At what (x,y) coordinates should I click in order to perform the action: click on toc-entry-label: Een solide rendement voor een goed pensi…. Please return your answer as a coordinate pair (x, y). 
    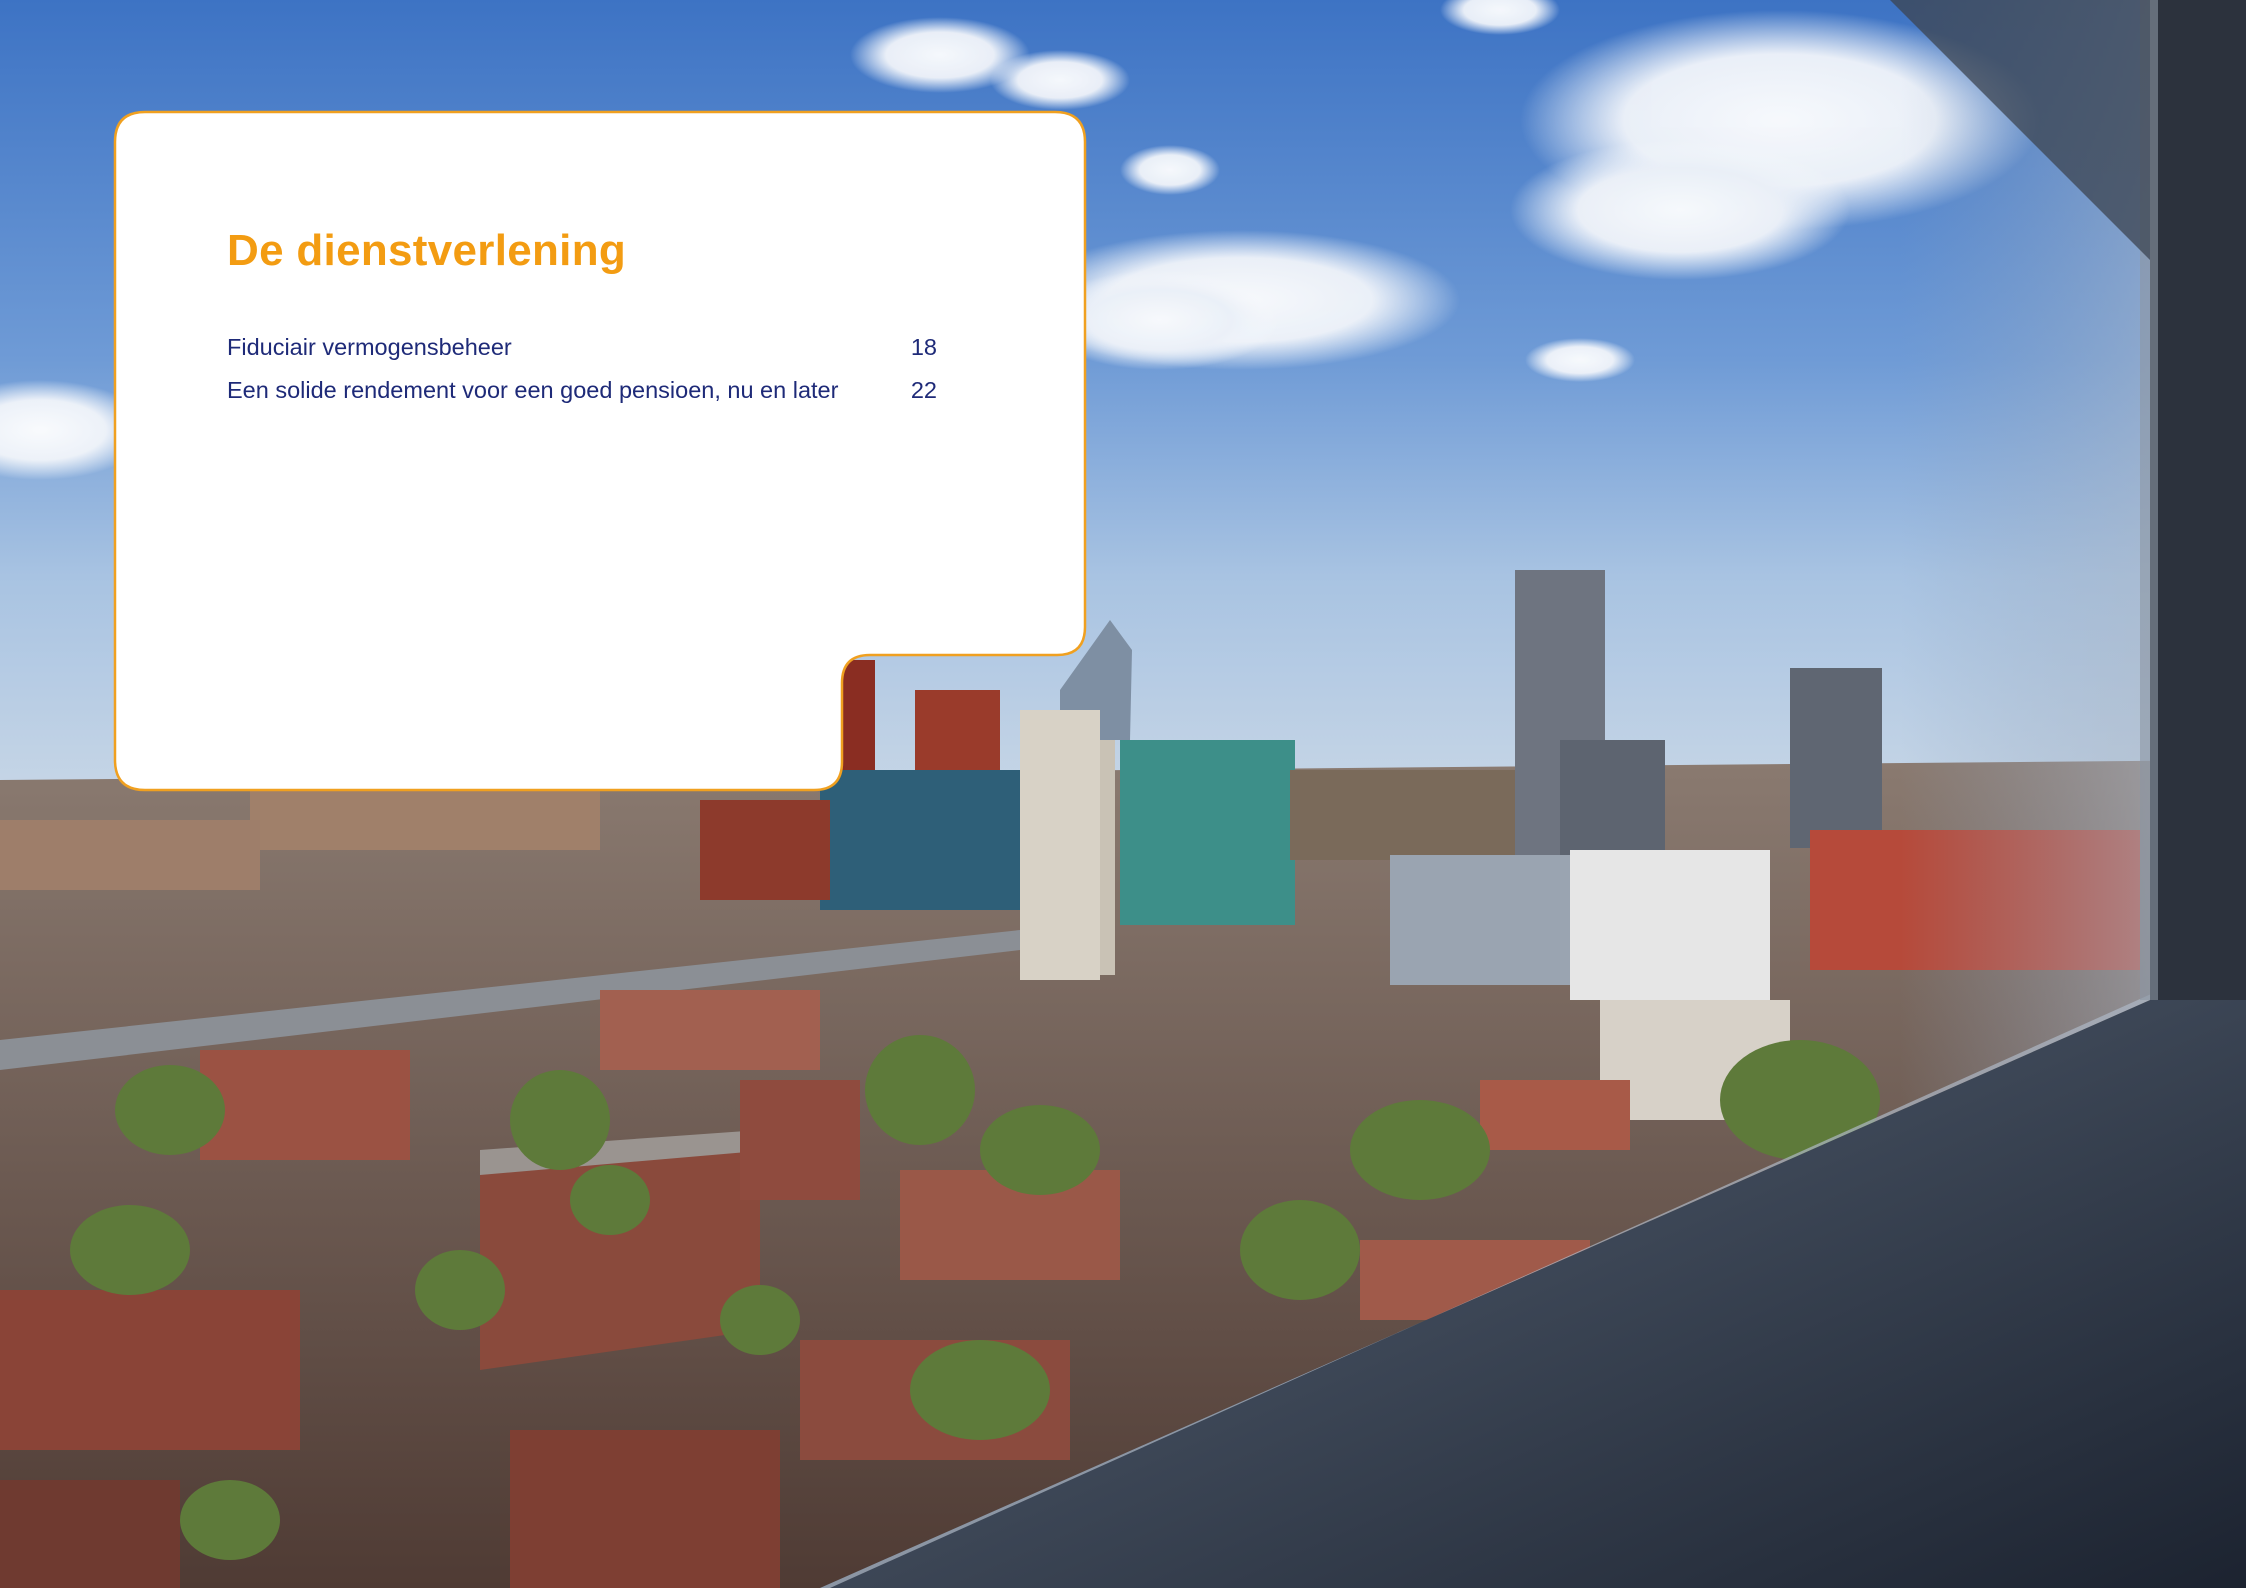
    Looking at the image, I should click on (533, 390).